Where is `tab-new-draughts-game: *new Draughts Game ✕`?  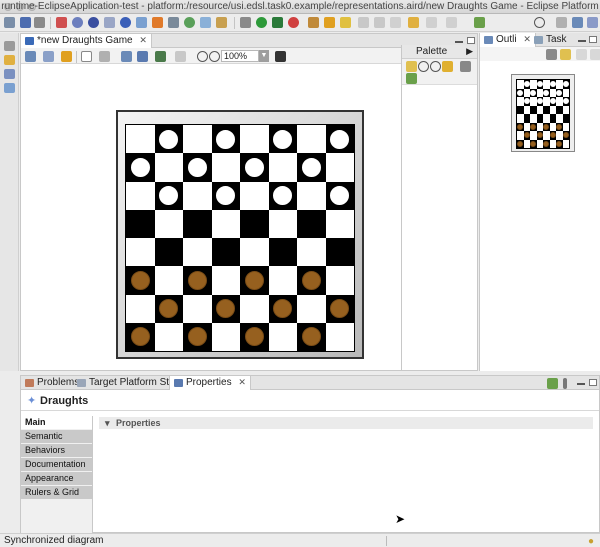
tab-new-draughts-game: *new Draughts Game ✕ is located at coordinates (86, 41).